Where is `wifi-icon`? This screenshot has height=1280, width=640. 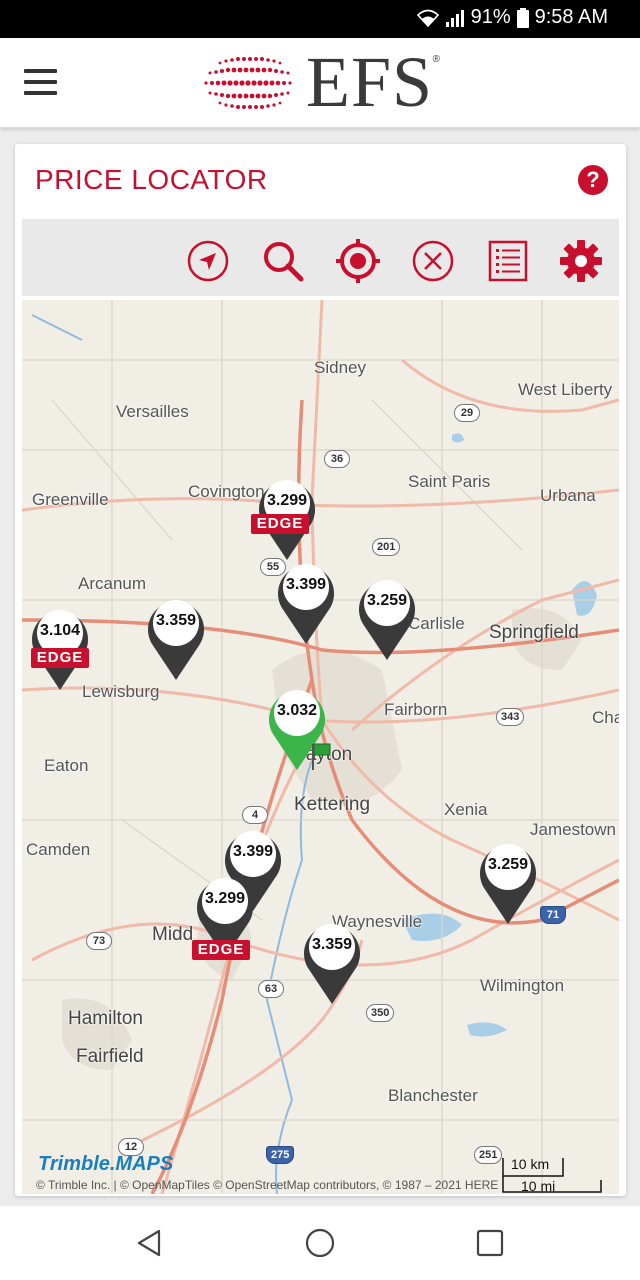 wifi-icon is located at coordinates (427, 18).